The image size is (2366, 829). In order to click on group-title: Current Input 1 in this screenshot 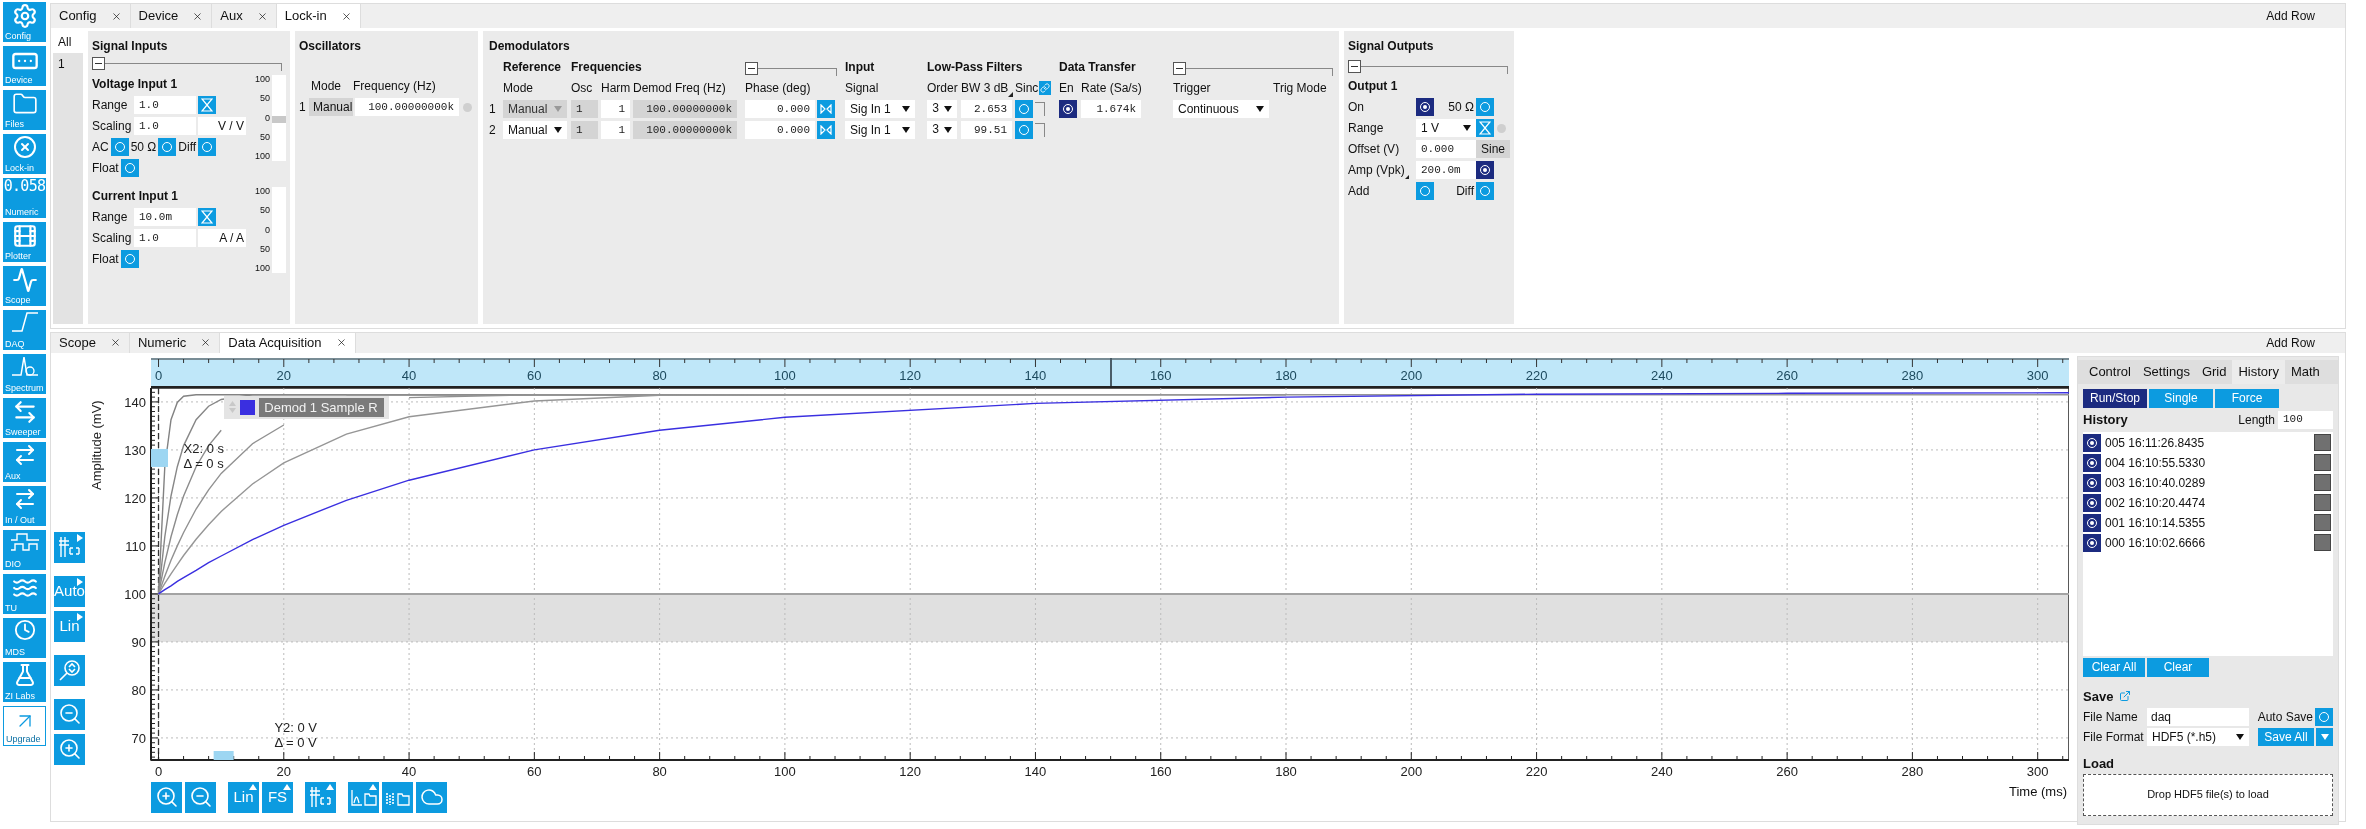, I will do `click(135, 196)`.